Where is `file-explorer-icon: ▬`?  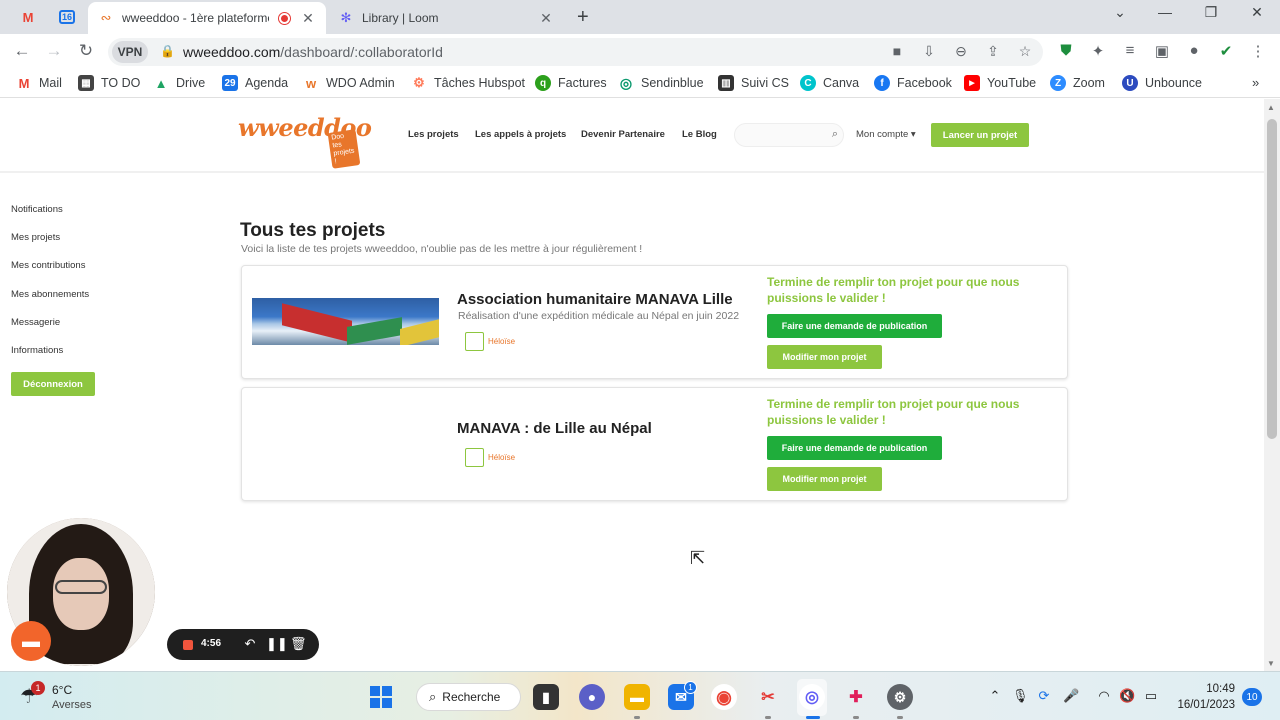
file-explorer-icon: ▬ is located at coordinates (637, 697).